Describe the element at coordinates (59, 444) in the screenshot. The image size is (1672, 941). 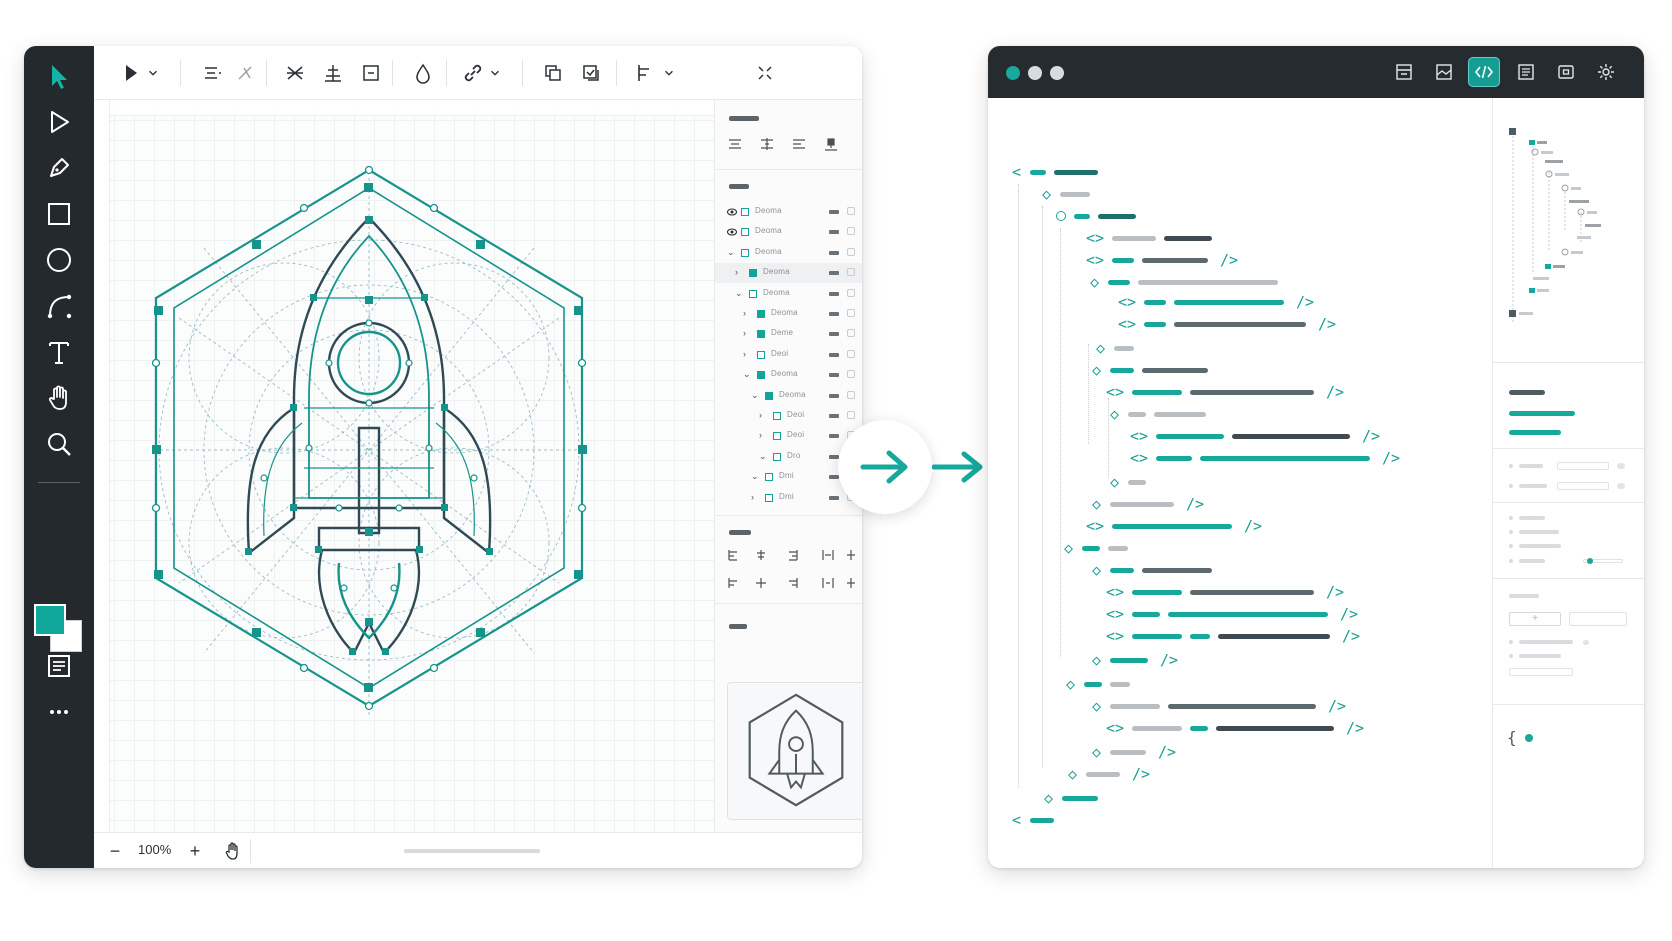
I see `zoom-icon` at that location.